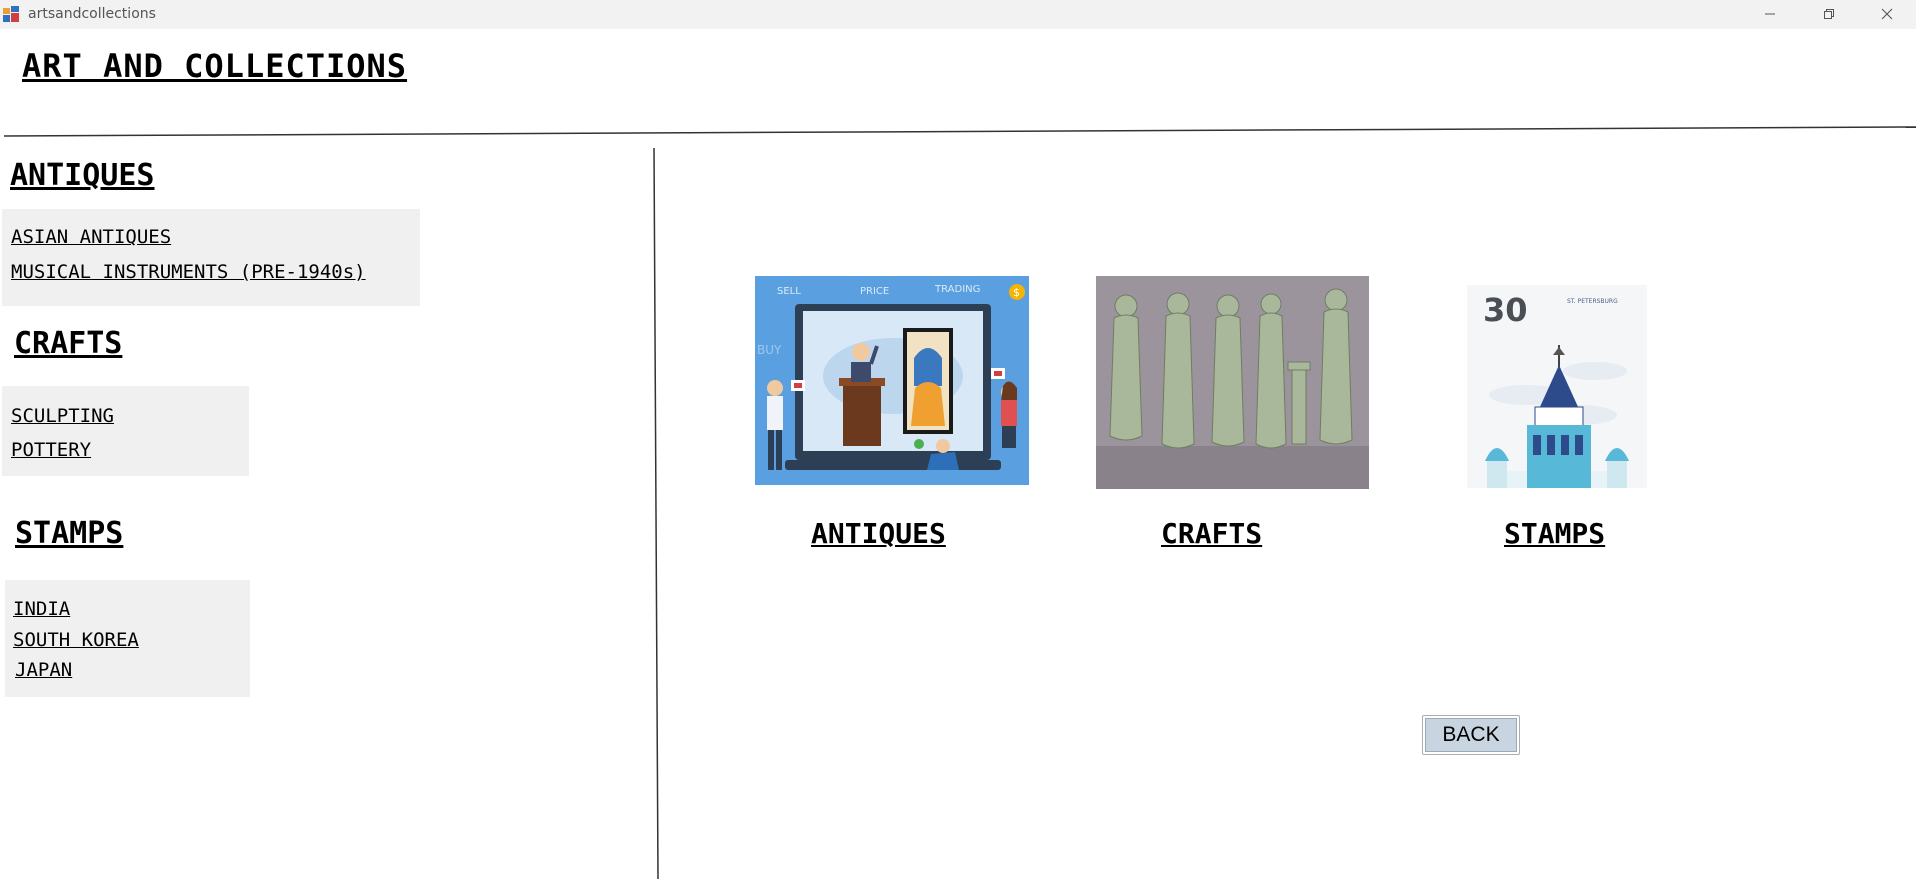  What do you see at coordinates (68, 343) in the screenshot?
I see `sidebar-heading-crafts: CRAFTS` at bounding box center [68, 343].